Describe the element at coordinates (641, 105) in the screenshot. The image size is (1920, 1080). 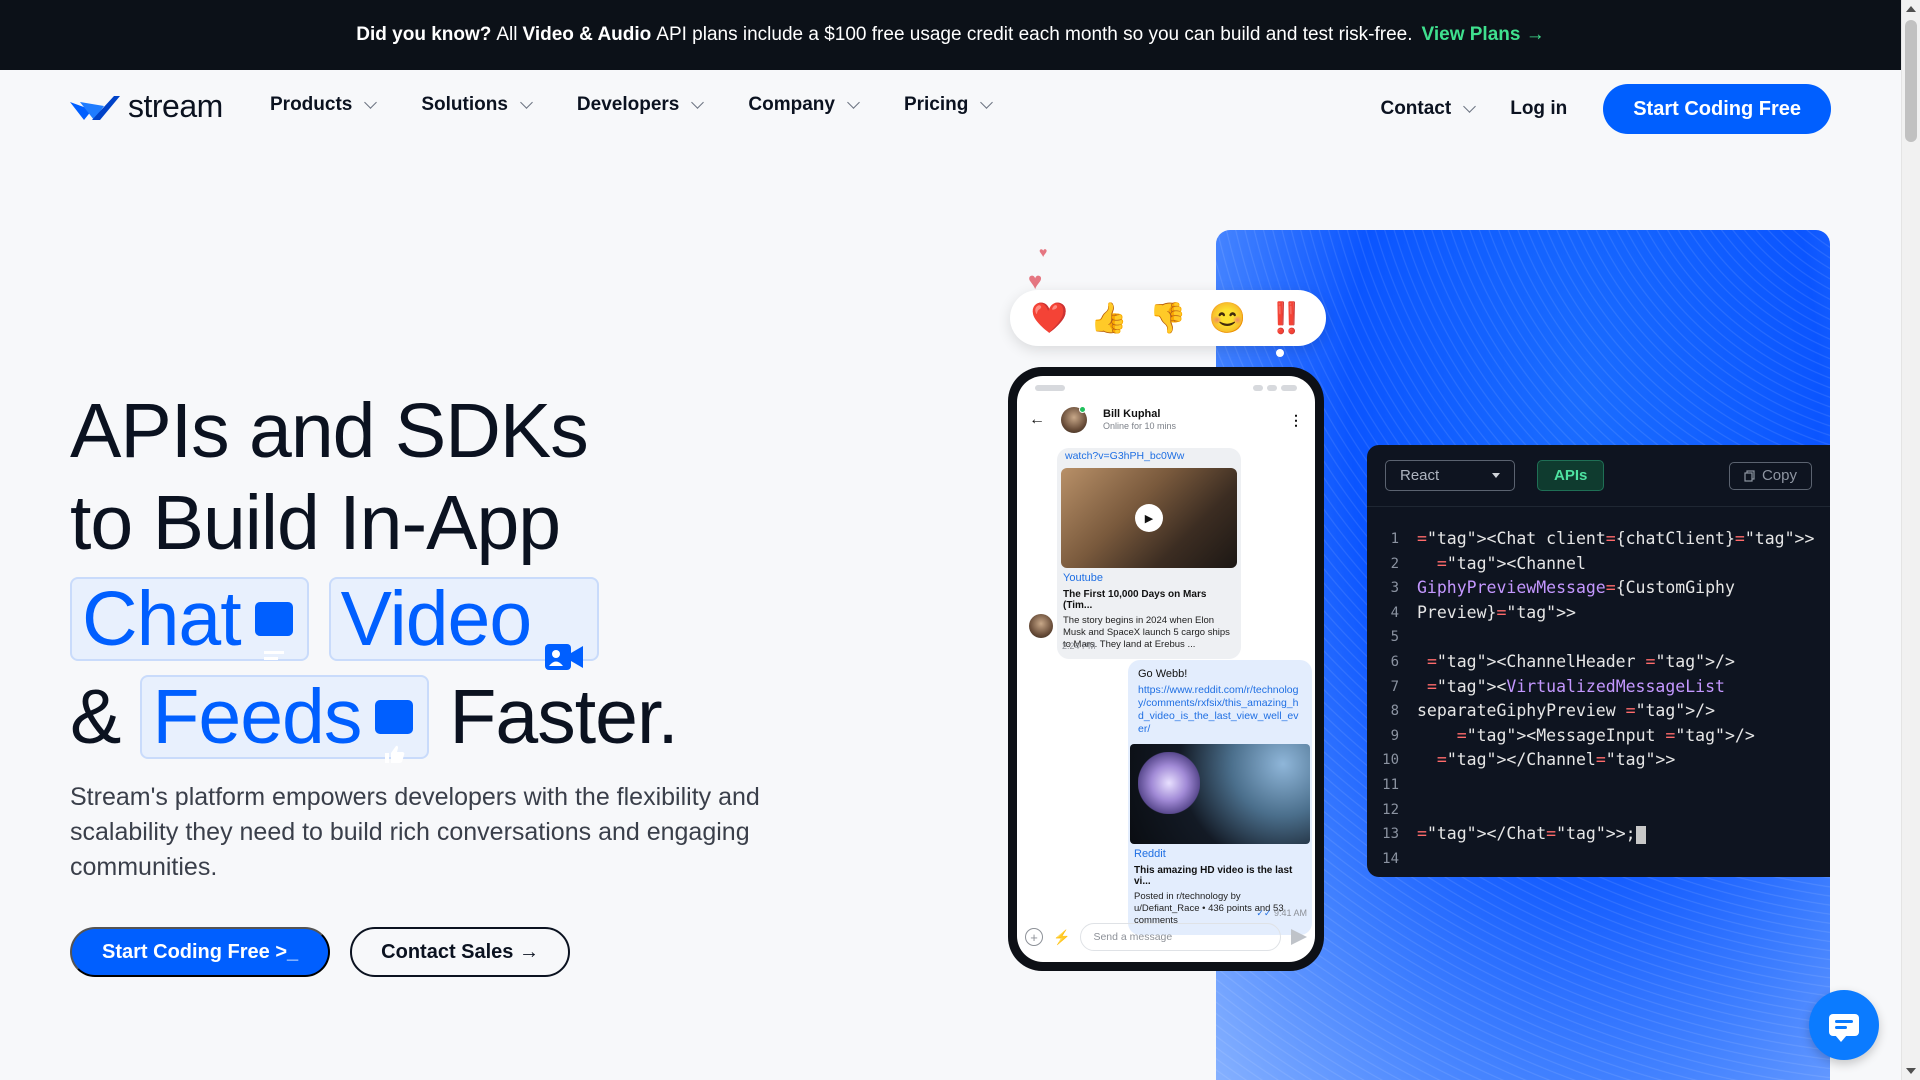
I see `nav-item-developers: Developers` at that location.